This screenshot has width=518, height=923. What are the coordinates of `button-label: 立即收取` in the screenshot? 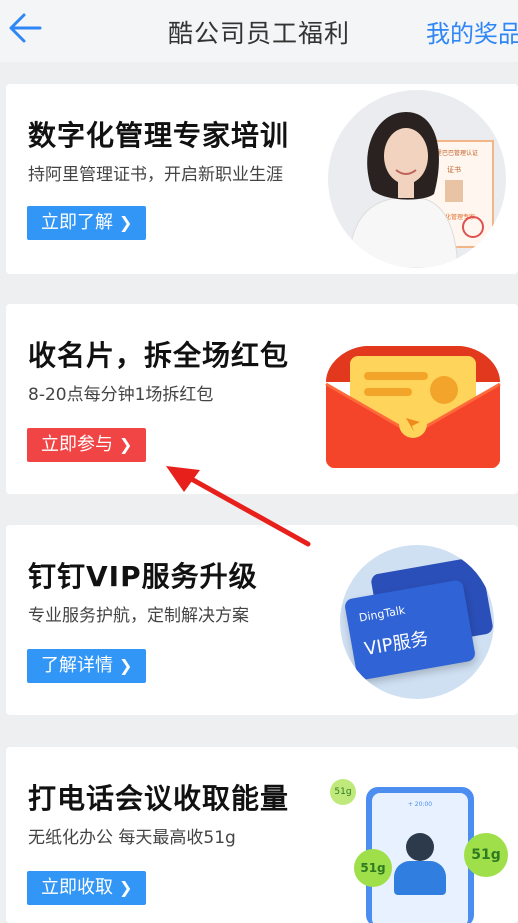 It's located at (77, 887).